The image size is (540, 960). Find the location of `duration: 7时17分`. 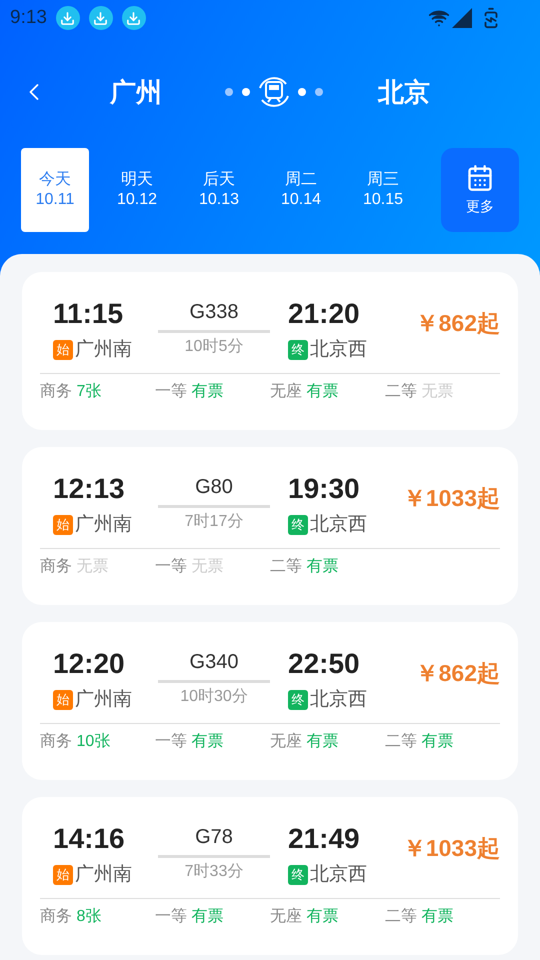

duration: 7时17分 is located at coordinates (214, 522).